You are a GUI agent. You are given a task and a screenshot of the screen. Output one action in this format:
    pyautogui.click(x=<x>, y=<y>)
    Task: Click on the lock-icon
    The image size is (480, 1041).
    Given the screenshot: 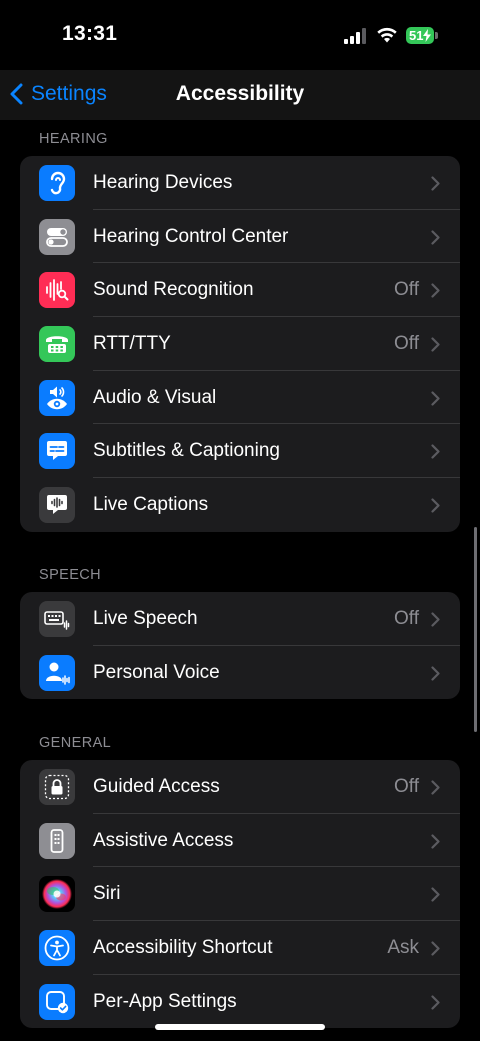 What is the action you would take?
    pyautogui.click(x=57, y=786)
    